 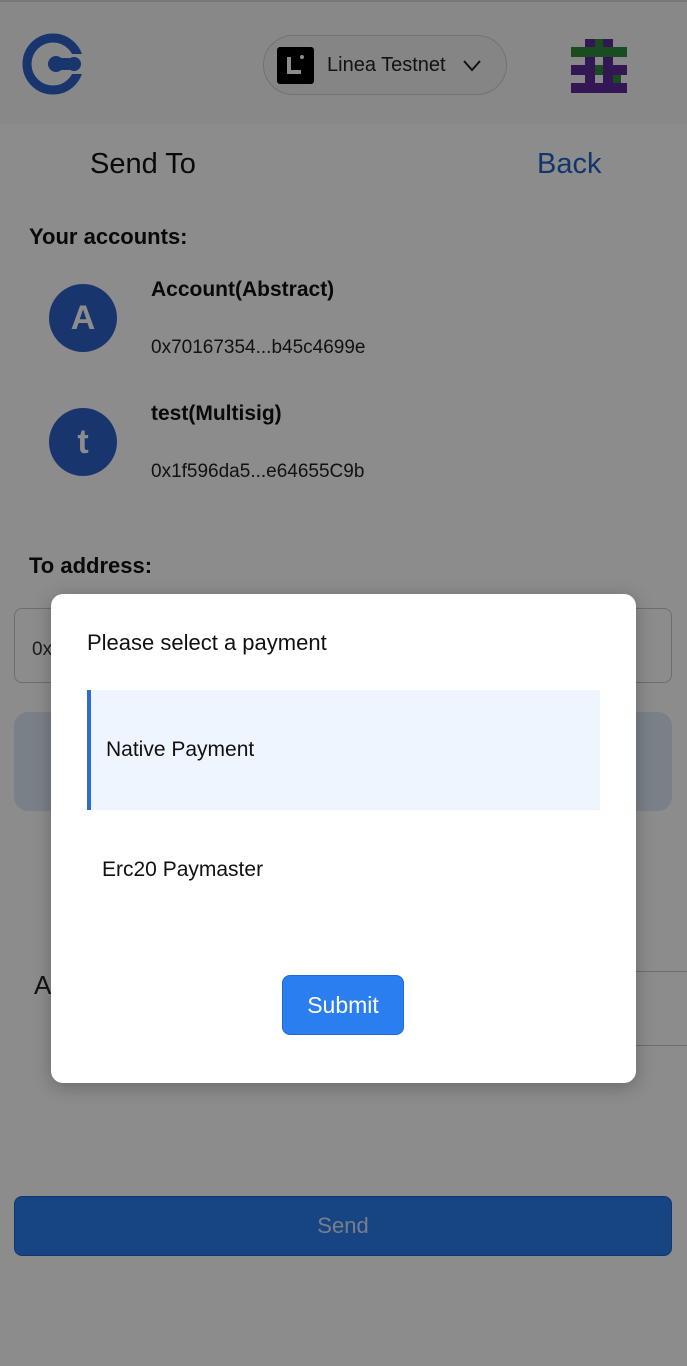 I want to click on submit-button: Submit, so click(x=343, y=1005).